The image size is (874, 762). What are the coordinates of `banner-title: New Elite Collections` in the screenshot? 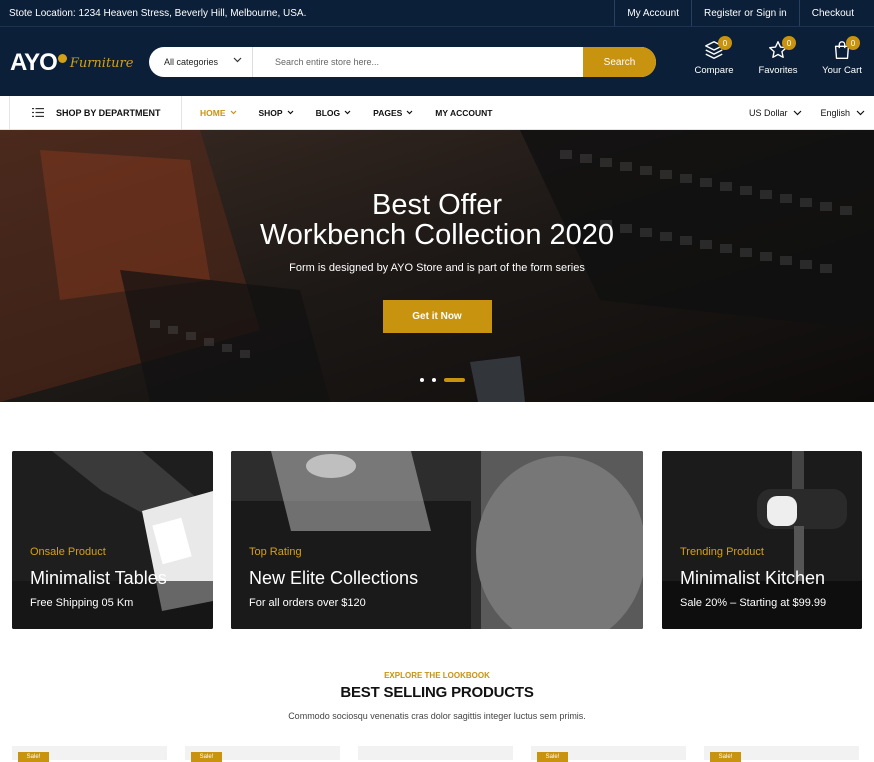 It's located at (334, 578).